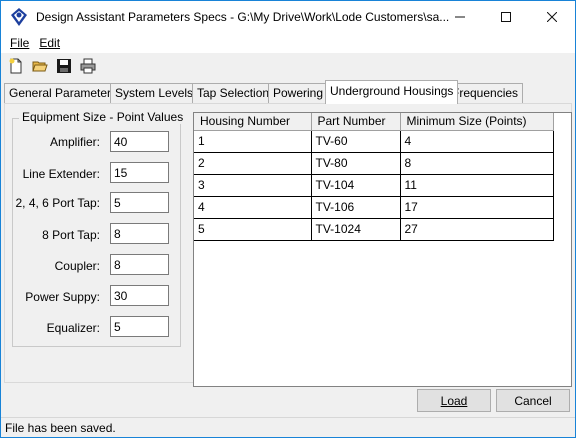 The height and width of the screenshot is (438, 576). What do you see at coordinates (139, 172) in the screenshot?
I see `line-extender-input` at bounding box center [139, 172].